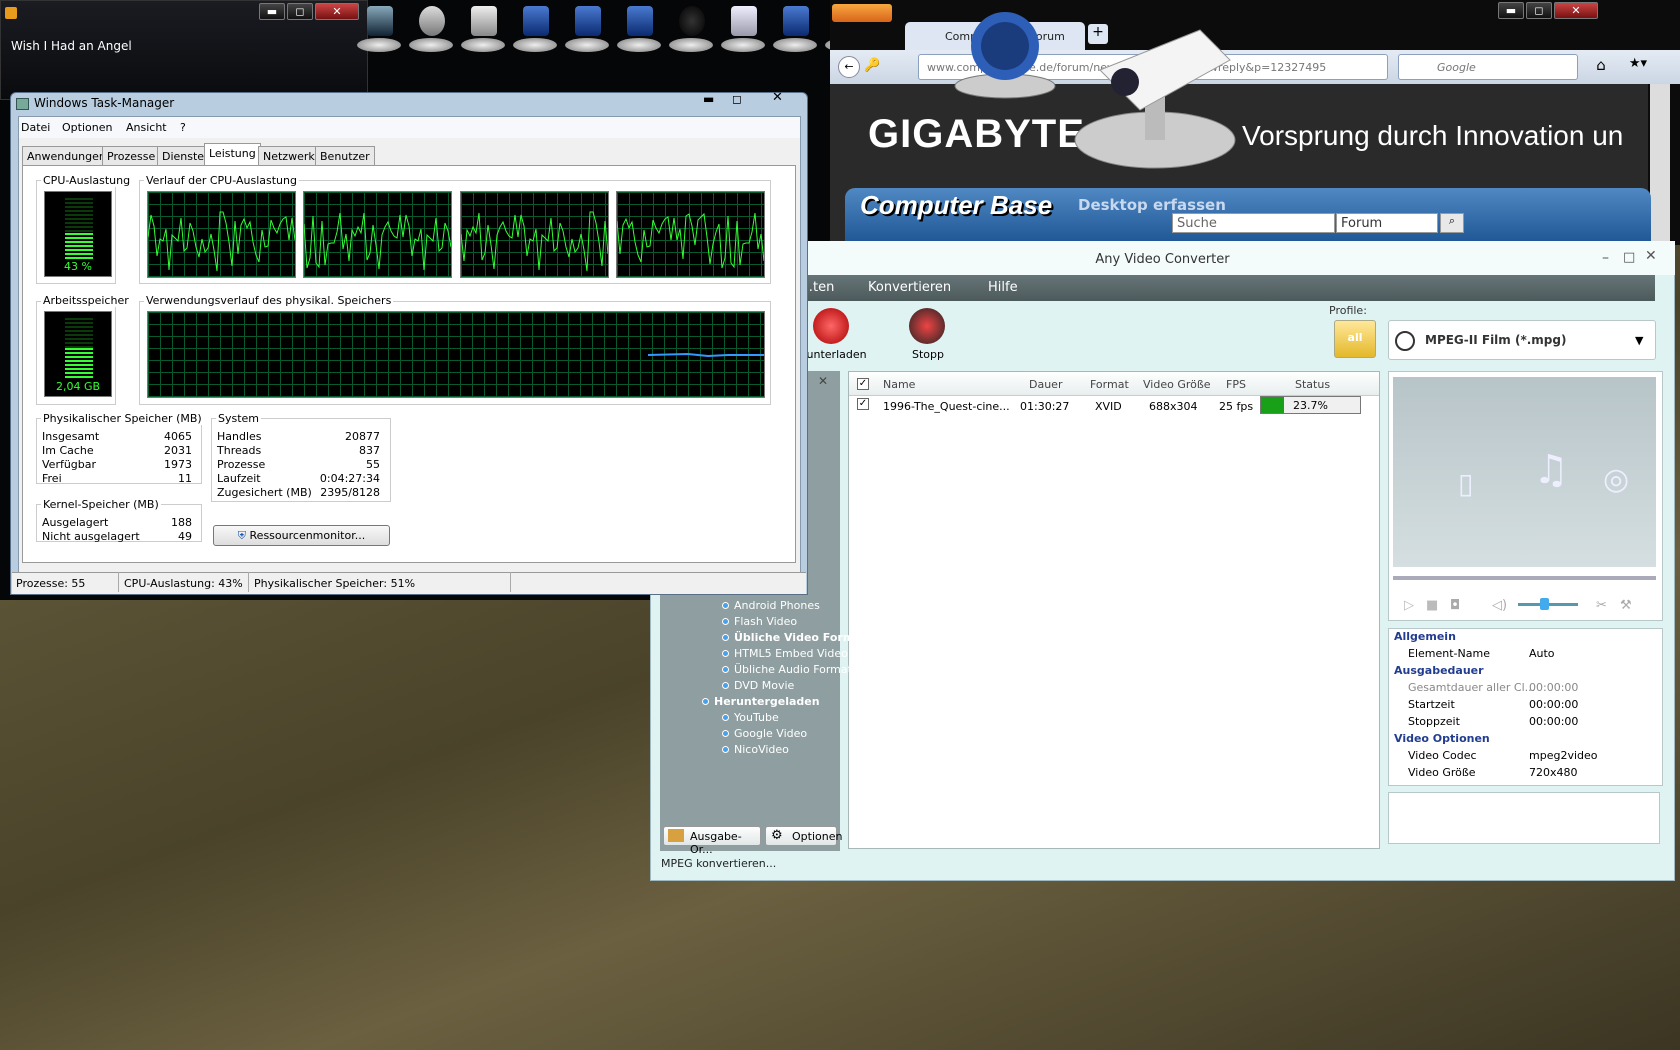 This screenshot has width=1680, height=1050. I want to click on dock-icon-gauge, so click(691, 27).